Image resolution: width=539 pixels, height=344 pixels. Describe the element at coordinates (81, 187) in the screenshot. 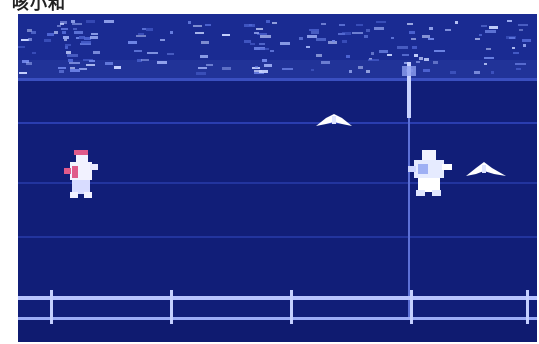

I see `left-player-legs` at that location.